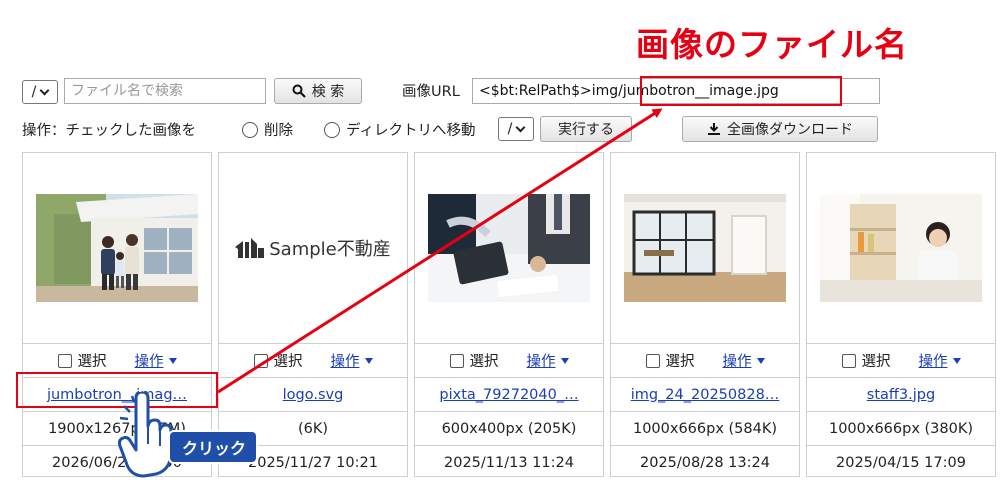 Image resolution: width=1000 pixels, height=480 pixels. What do you see at coordinates (213, 447) in the screenshot?
I see `click-badge: クリック` at bounding box center [213, 447].